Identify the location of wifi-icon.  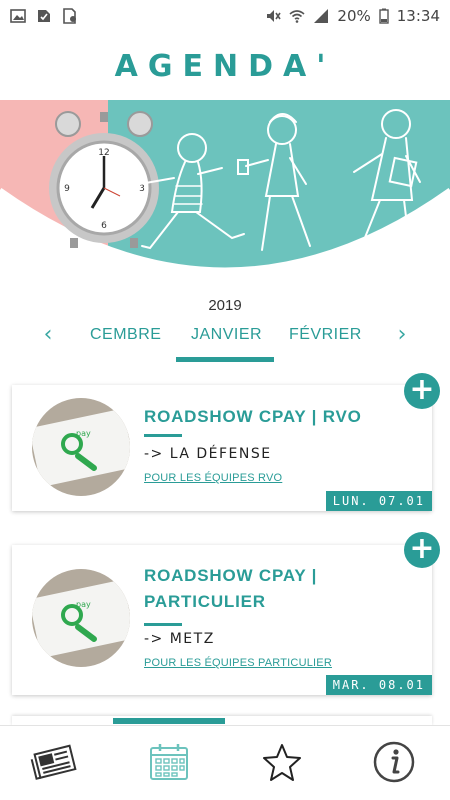
(297, 16).